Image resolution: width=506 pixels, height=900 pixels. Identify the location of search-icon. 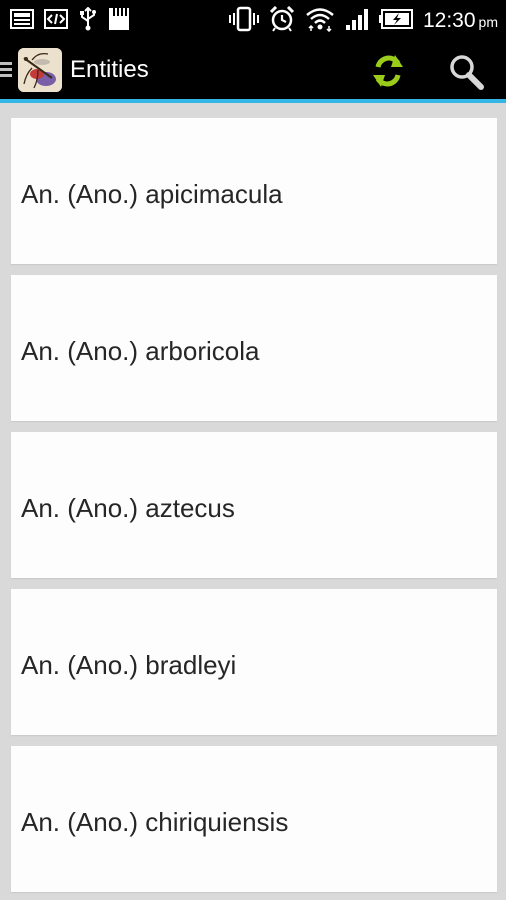
(467, 72).